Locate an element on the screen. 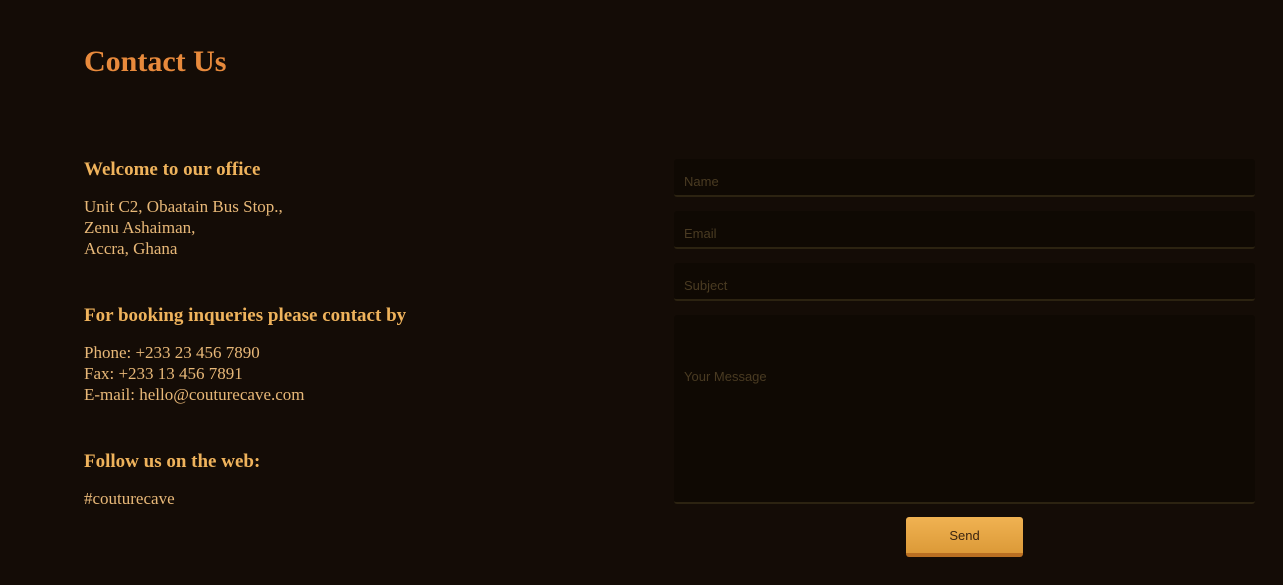 This screenshot has height=585, width=1283. social-handles: #couturecave is located at coordinates (172, 498).